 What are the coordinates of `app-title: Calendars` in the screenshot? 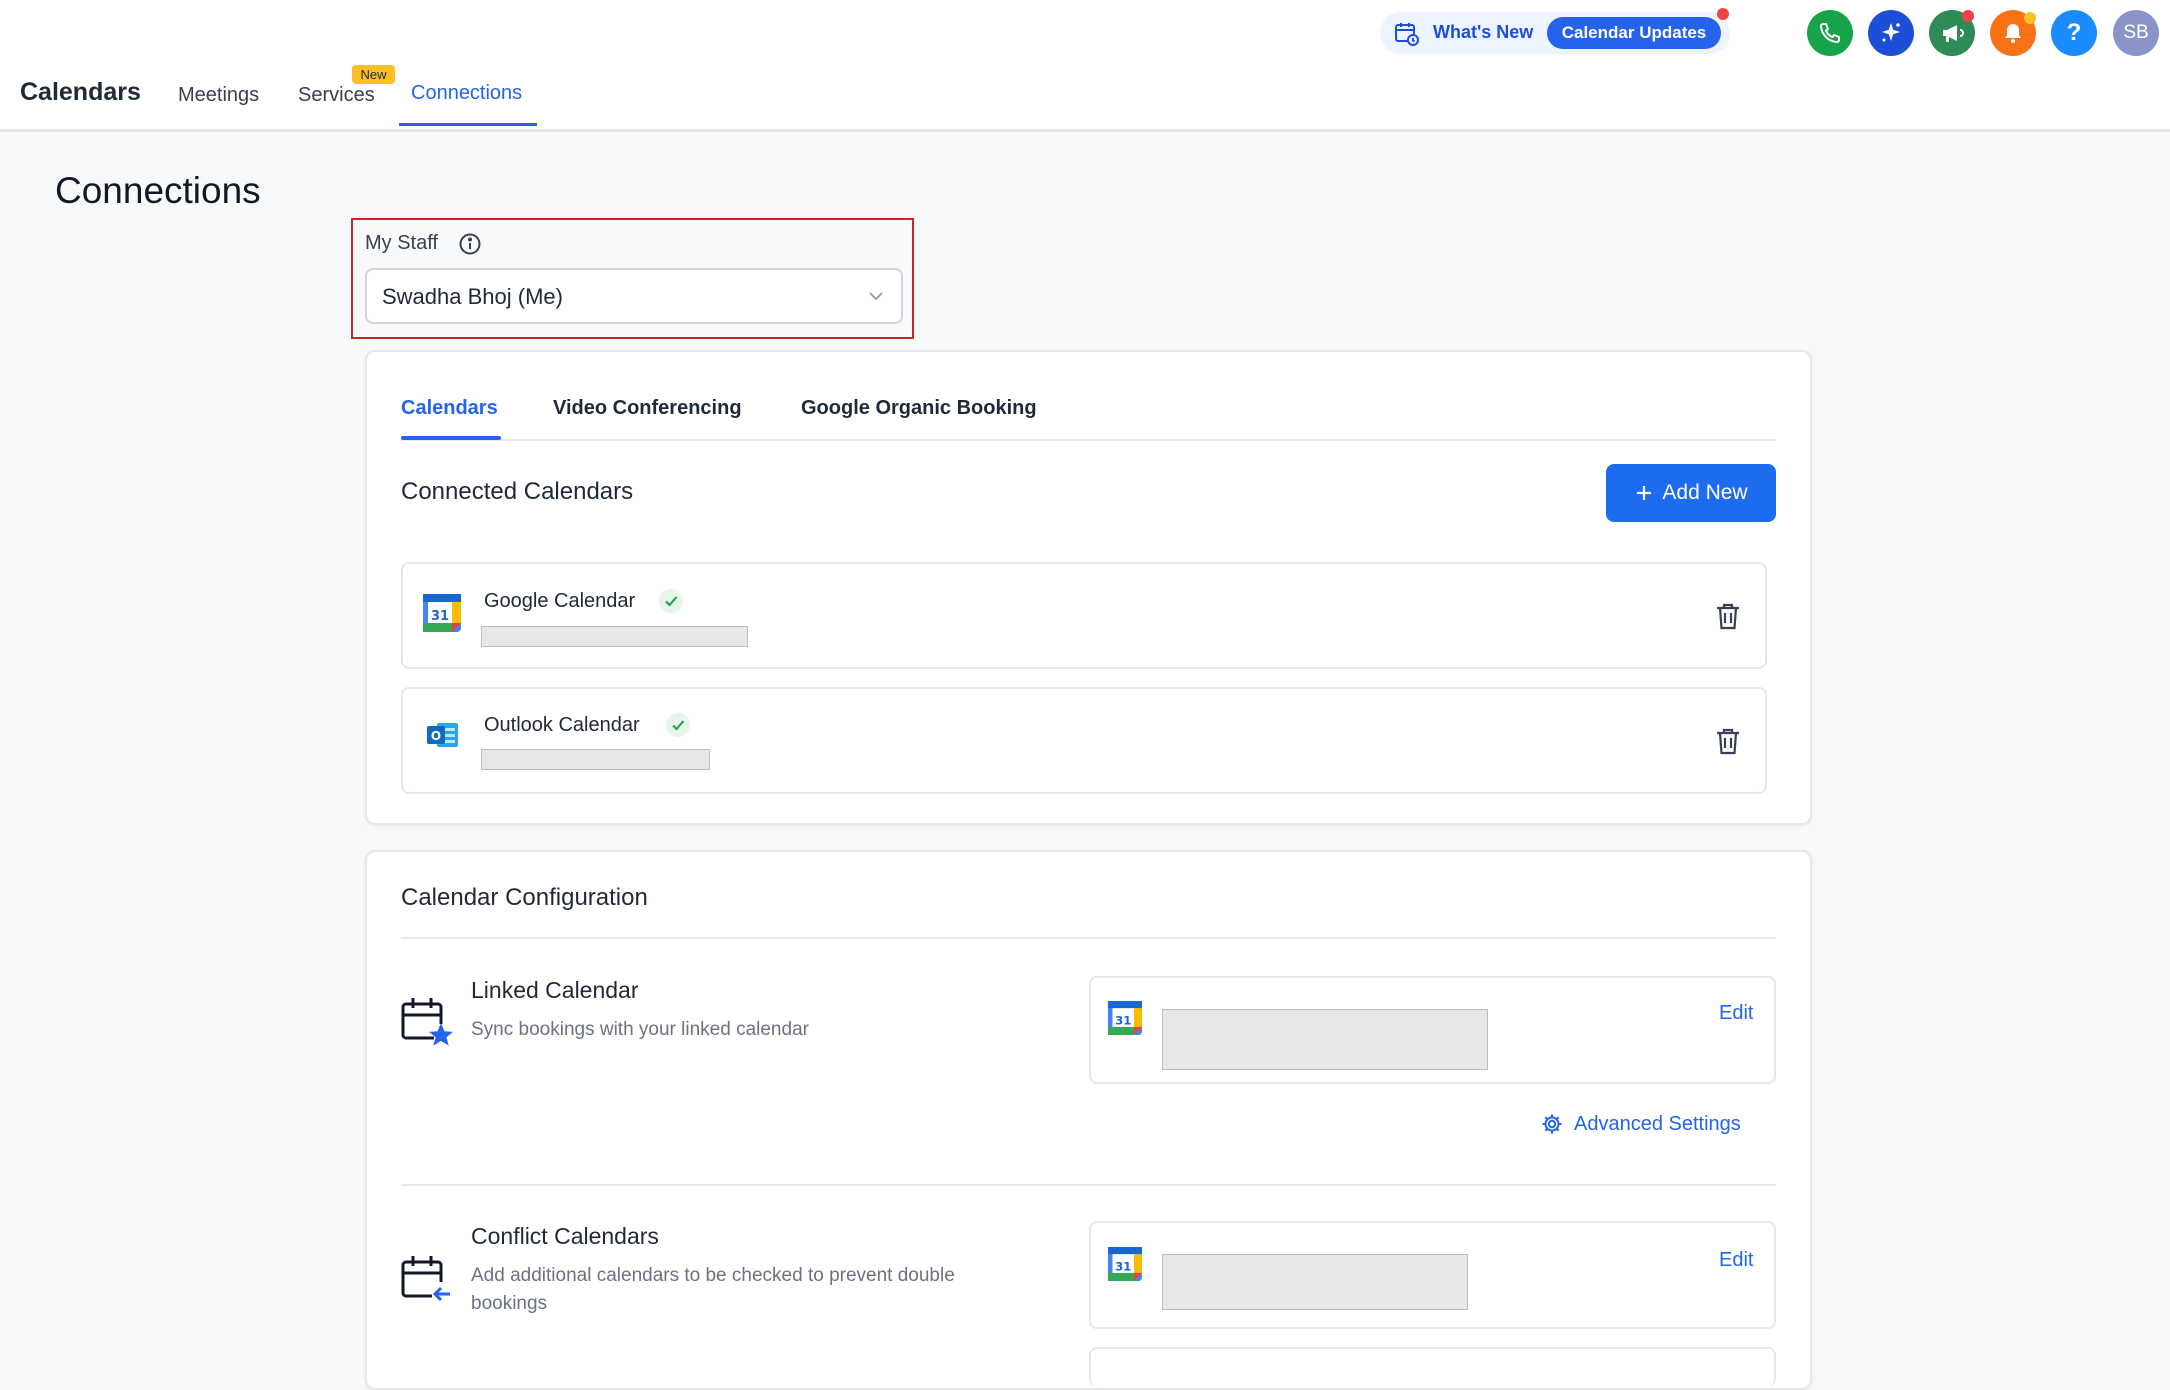 It's located at (80, 92).